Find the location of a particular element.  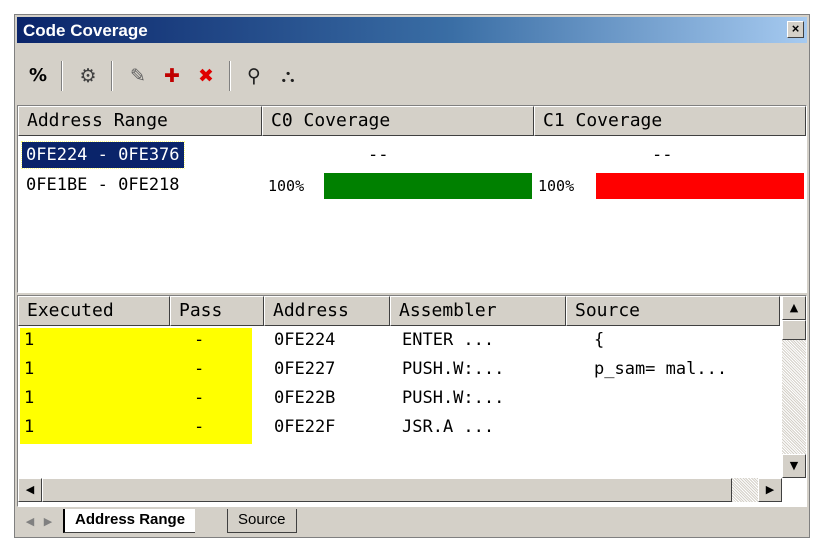

tab-source: Source is located at coordinates (262, 521).